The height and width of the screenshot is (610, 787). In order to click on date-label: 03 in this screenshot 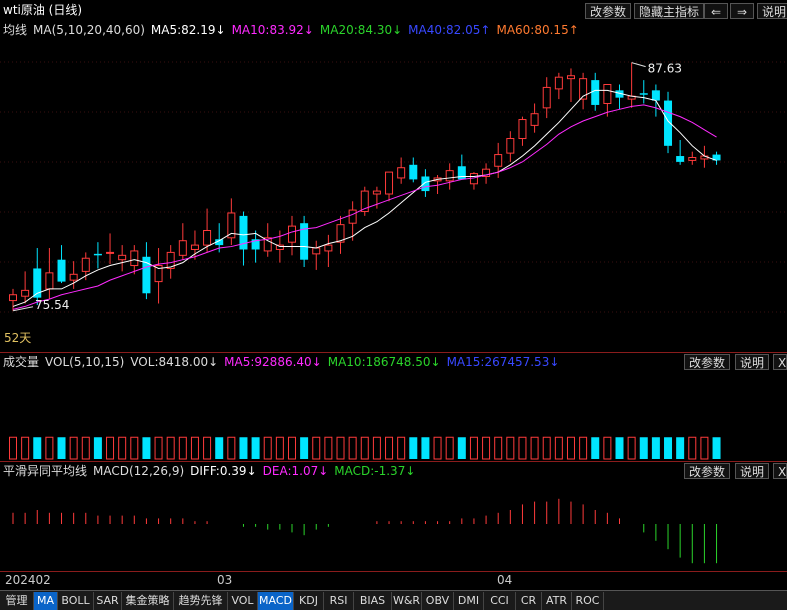, I will do `click(225, 580)`.